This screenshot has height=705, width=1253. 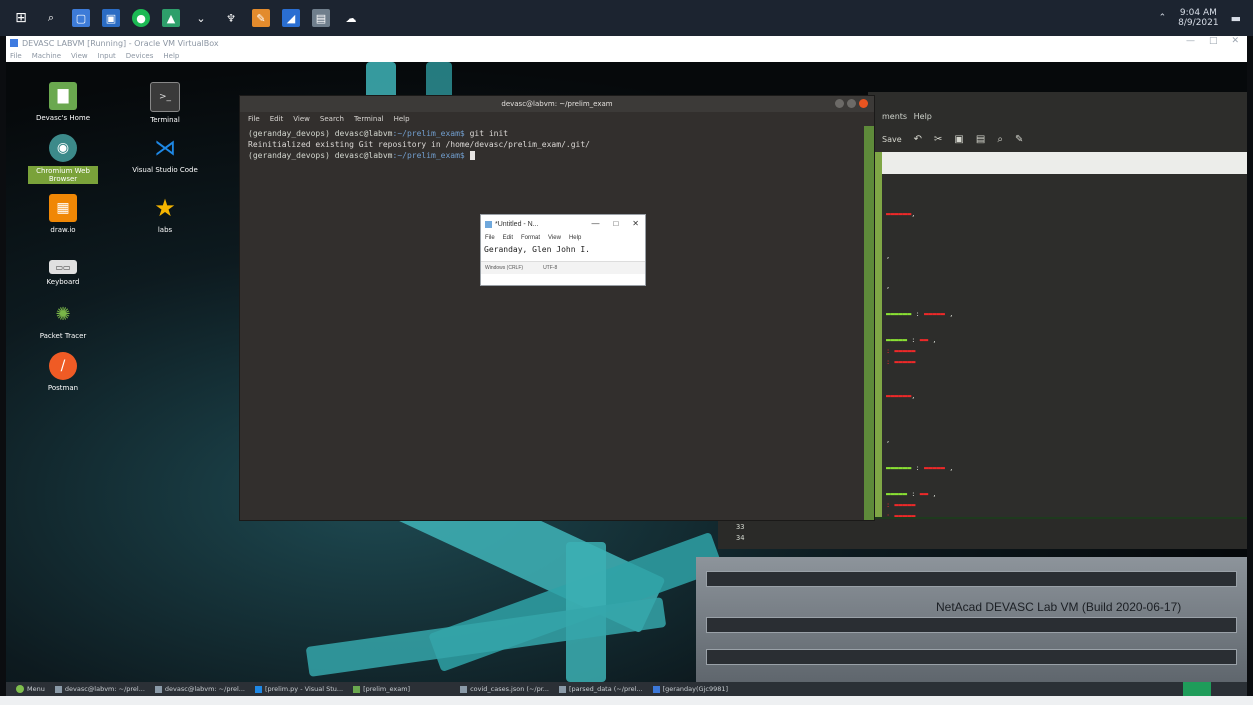 What do you see at coordinates (321, 18) in the screenshot?
I see `document-icon: ▤` at bounding box center [321, 18].